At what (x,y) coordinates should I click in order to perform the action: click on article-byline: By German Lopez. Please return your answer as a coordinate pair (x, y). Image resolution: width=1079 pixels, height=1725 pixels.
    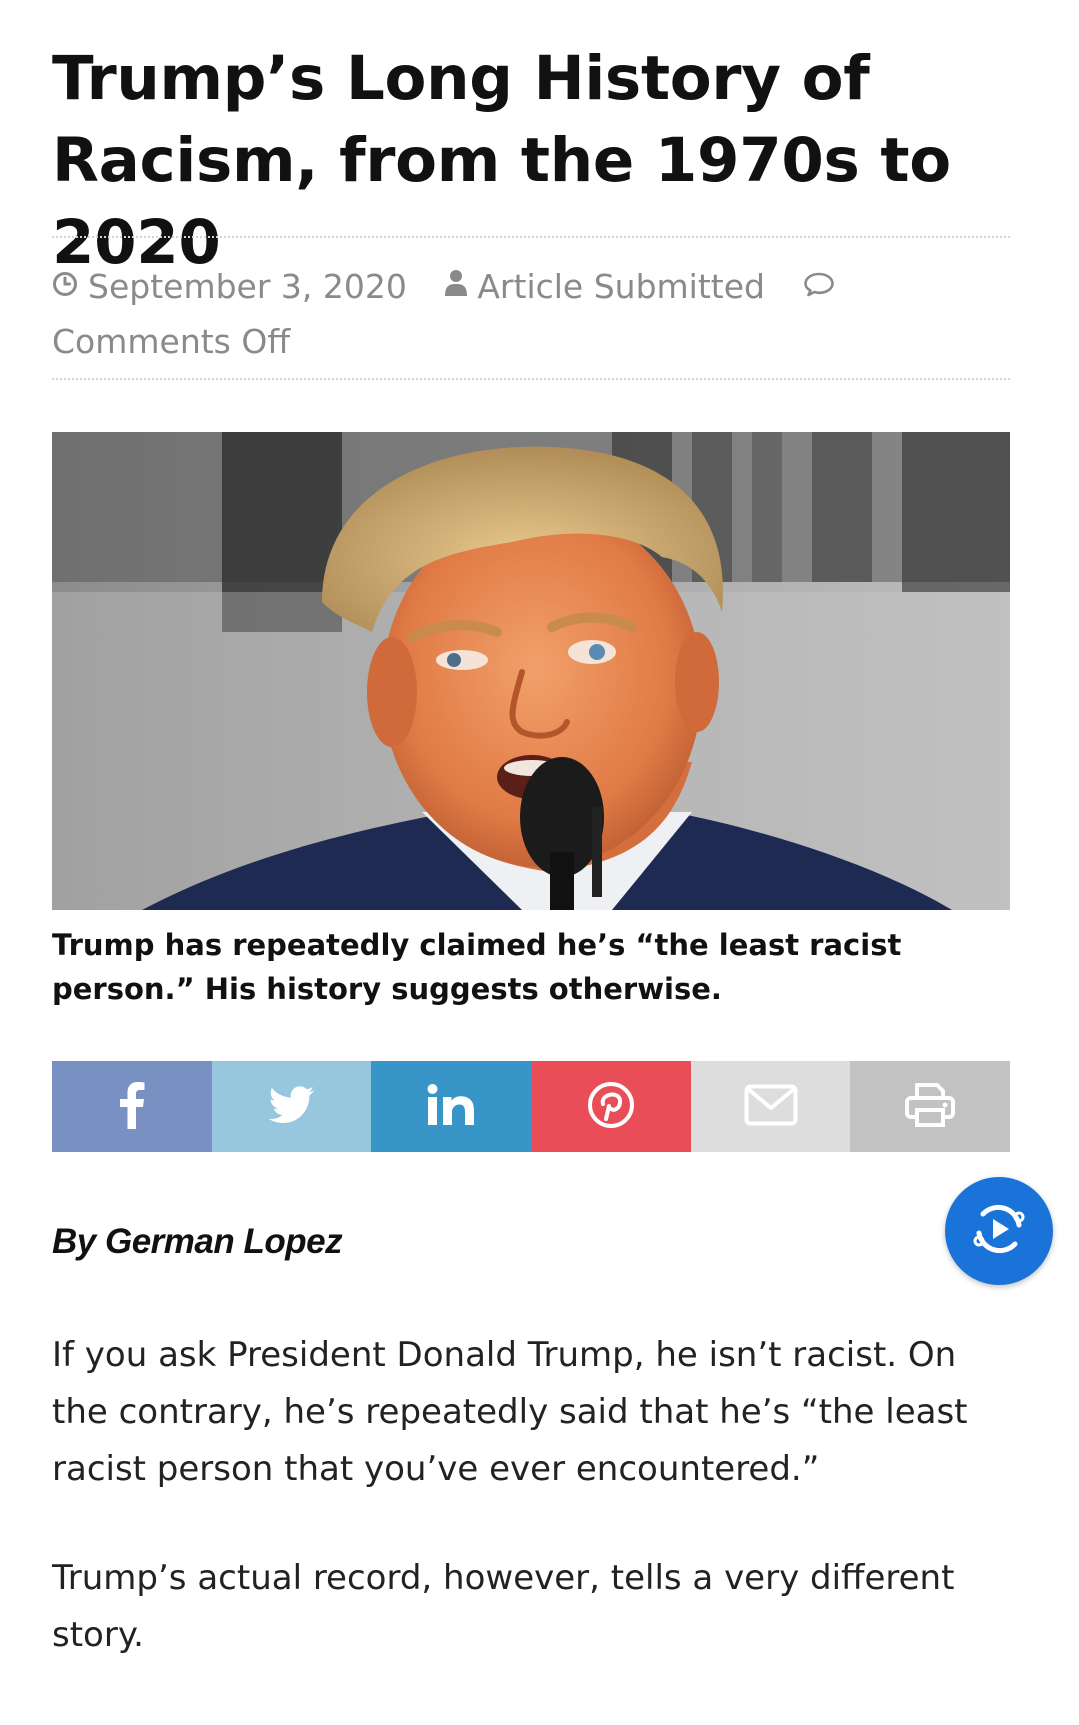
    Looking at the image, I should click on (197, 1241).